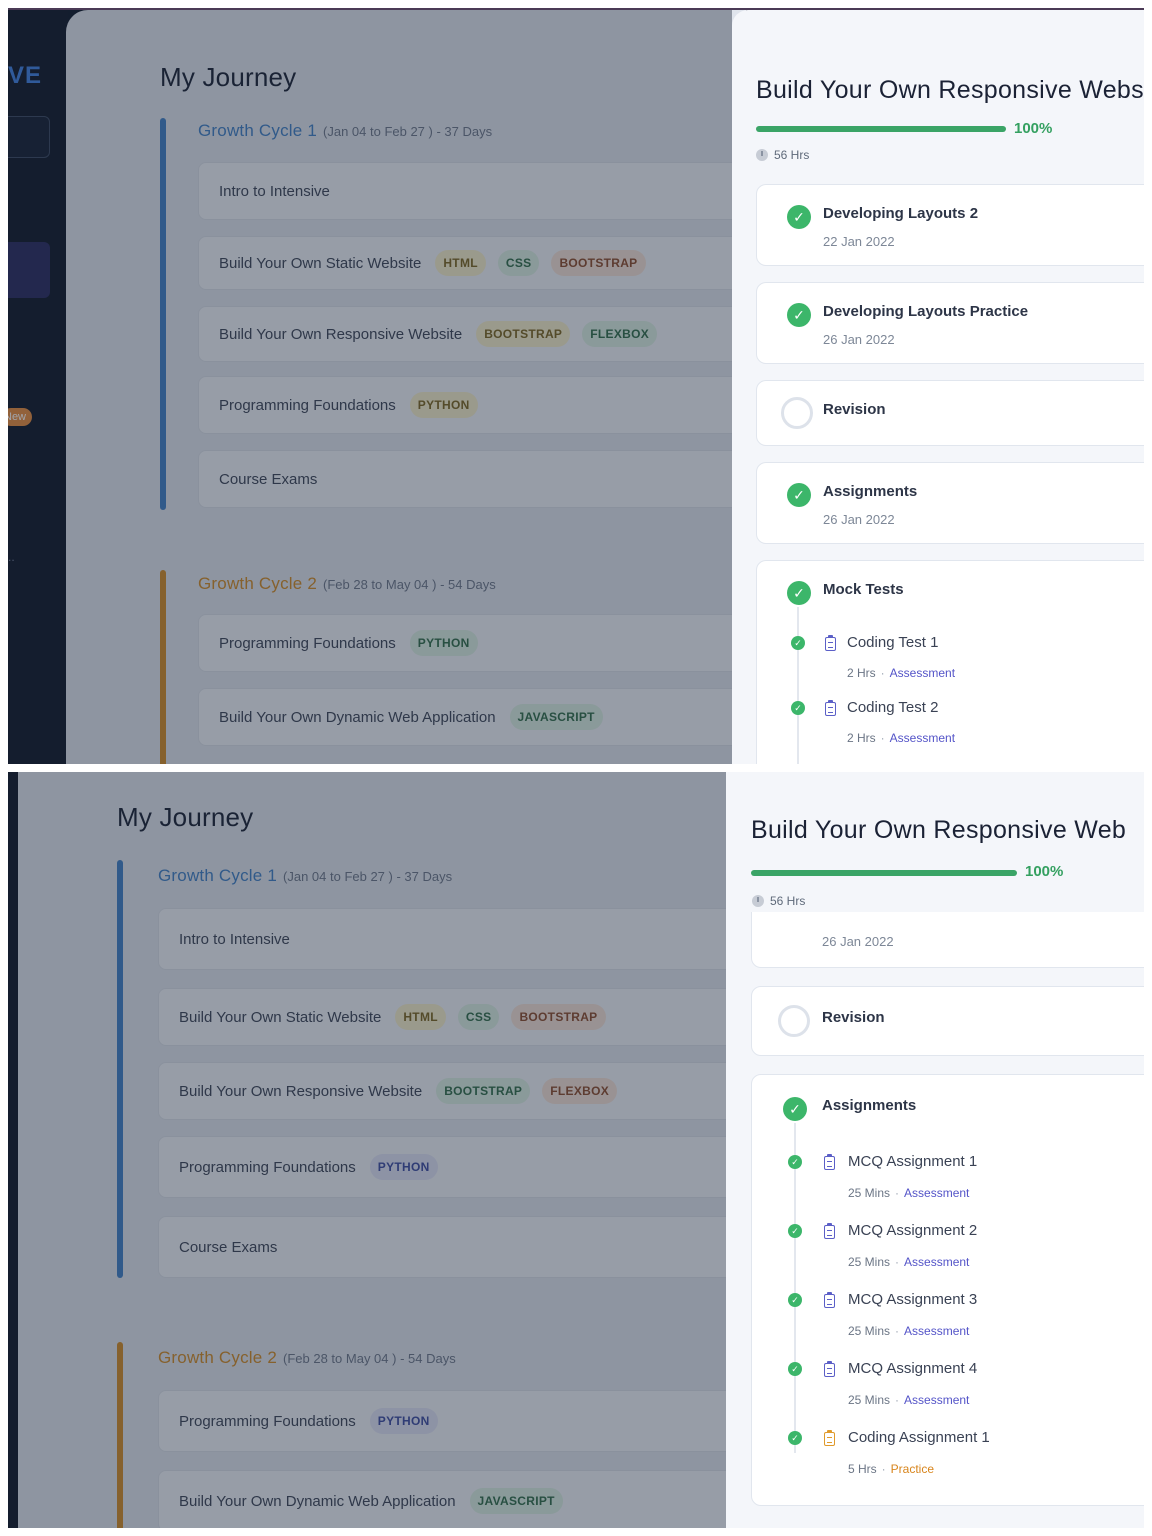 This screenshot has height=1536, width=1152. Describe the element at coordinates (912, 1230) in the screenshot. I see `assignment-title: MCQ Assignment 2` at that location.